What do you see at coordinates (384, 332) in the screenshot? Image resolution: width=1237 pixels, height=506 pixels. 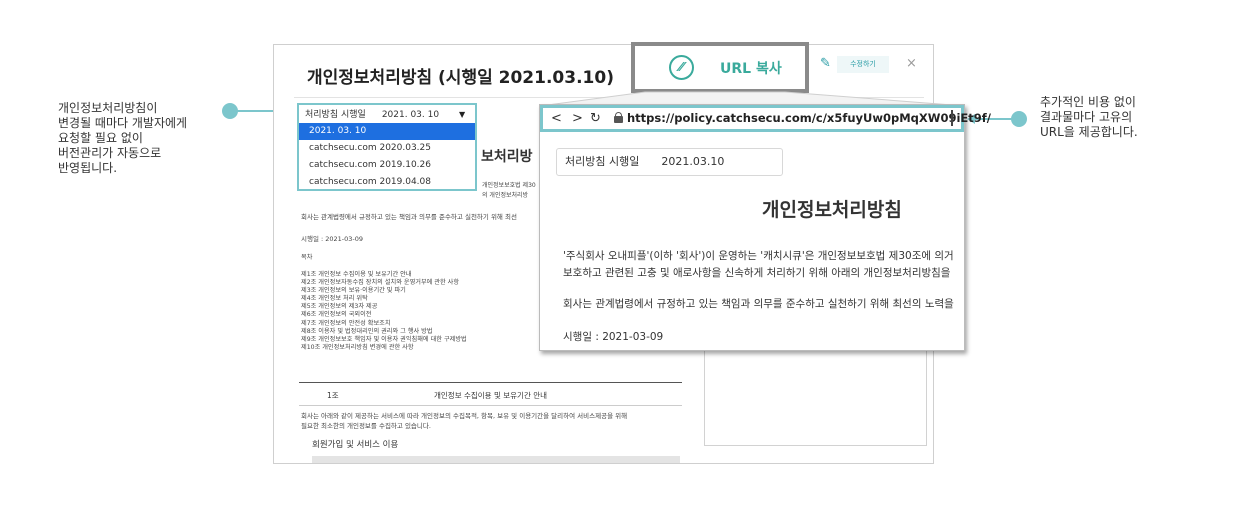 I see `toc-item: 제8조 이용자 및 법정대리인의 권리와 그 행사 방법` at bounding box center [384, 332].